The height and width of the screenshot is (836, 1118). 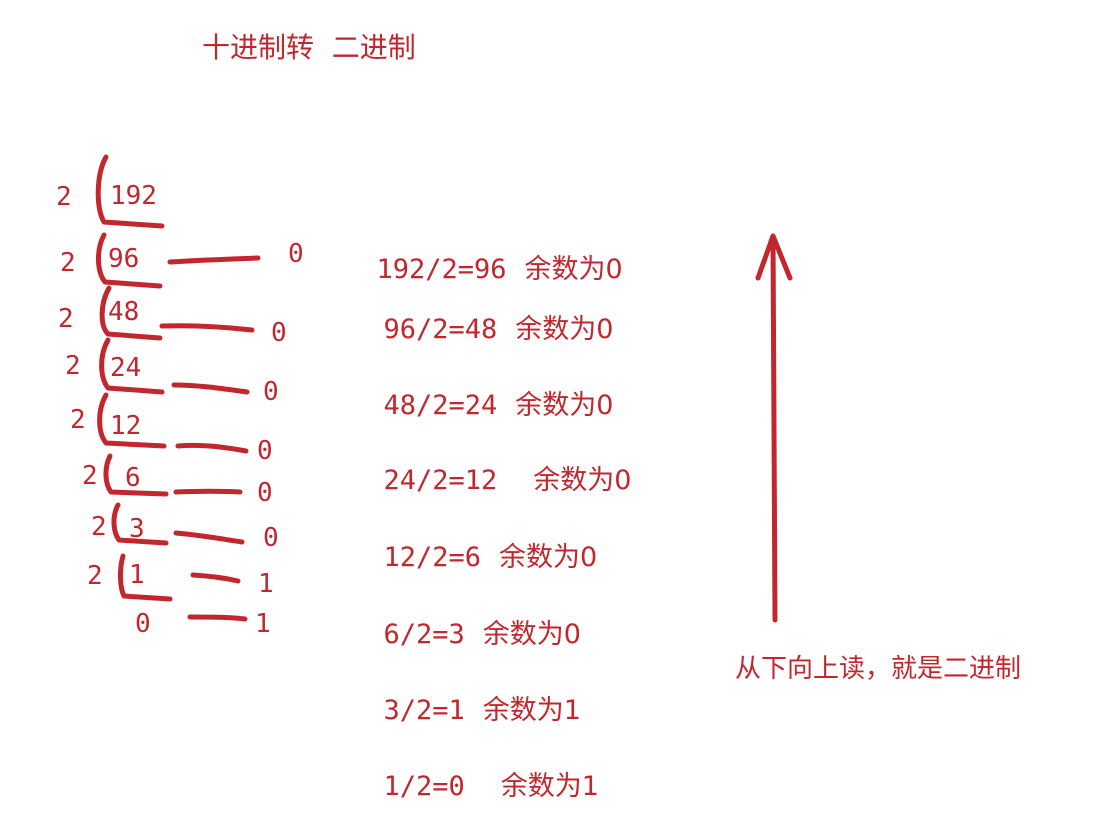 What do you see at coordinates (432, 557) in the screenshot?
I see `equation-expr: 12/2=6` at bounding box center [432, 557].